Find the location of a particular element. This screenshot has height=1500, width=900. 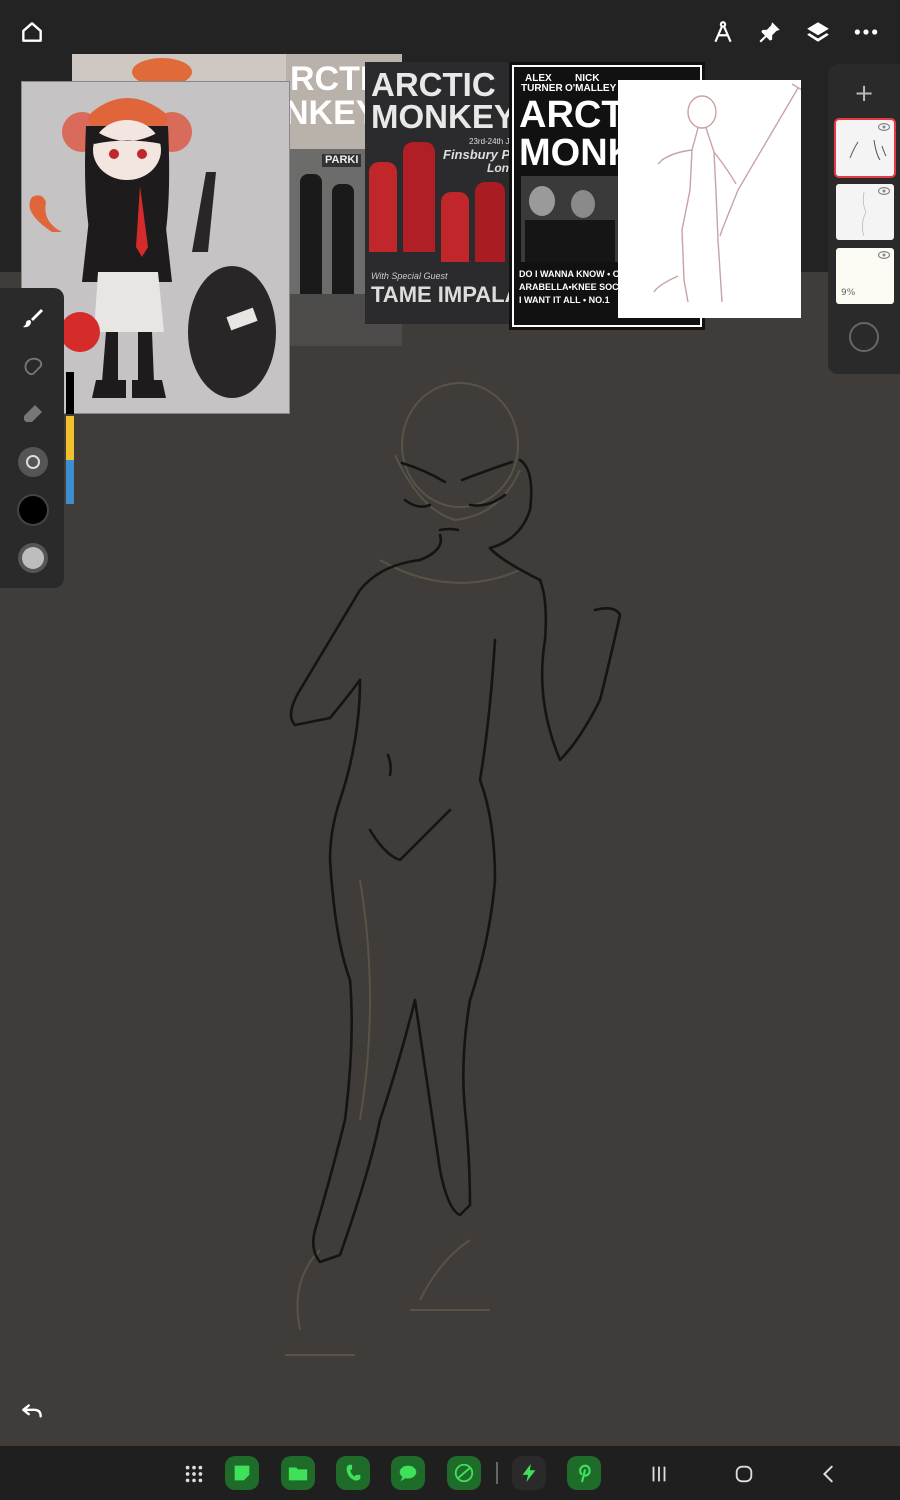

brush-size-icon is located at coordinates (33, 462).